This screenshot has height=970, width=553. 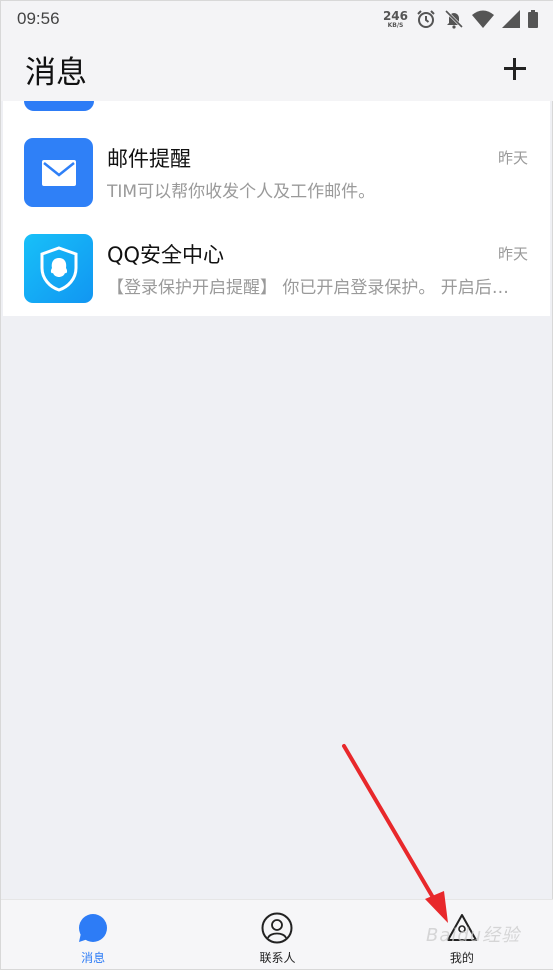 What do you see at coordinates (166, 255) in the screenshot?
I see `message-name: QQ安全中心` at bounding box center [166, 255].